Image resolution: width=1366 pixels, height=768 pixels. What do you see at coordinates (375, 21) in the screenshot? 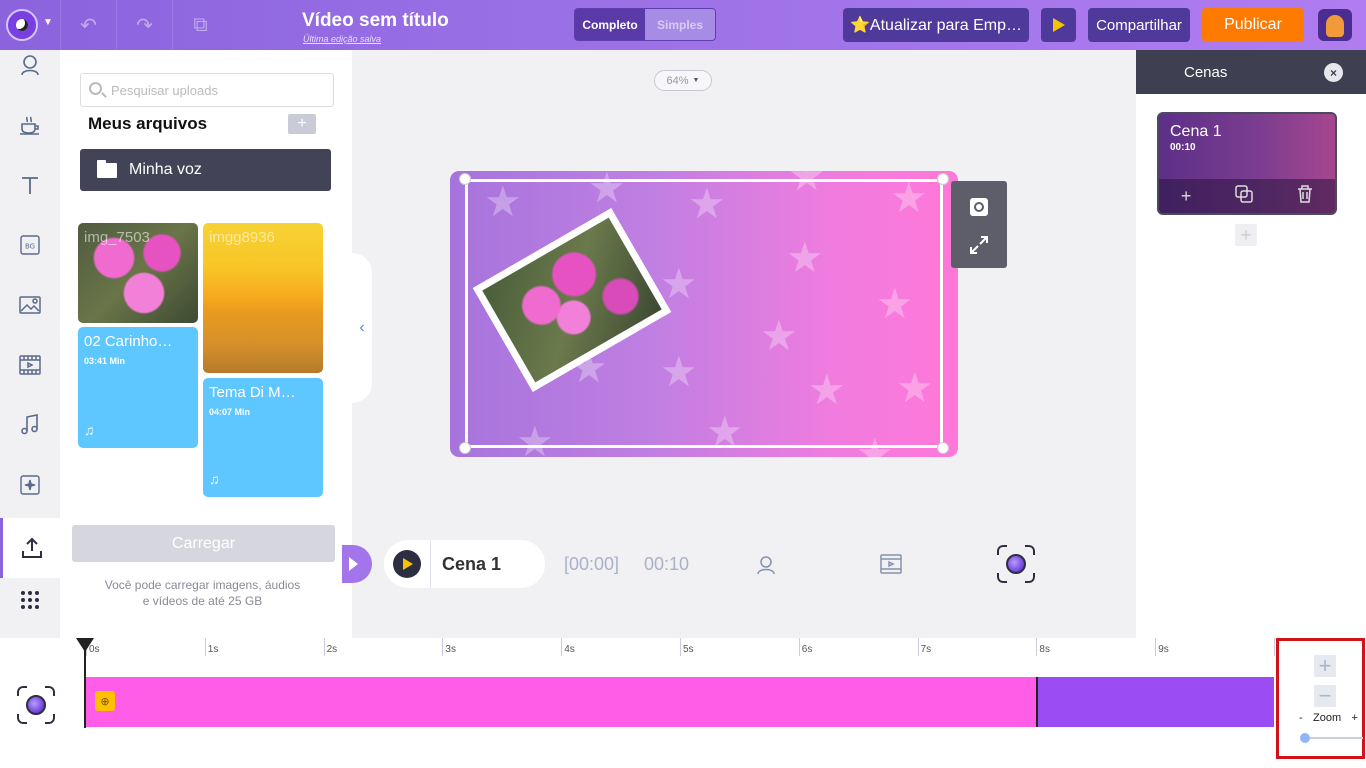
I see `video-title: Vídeo sem título` at bounding box center [375, 21].